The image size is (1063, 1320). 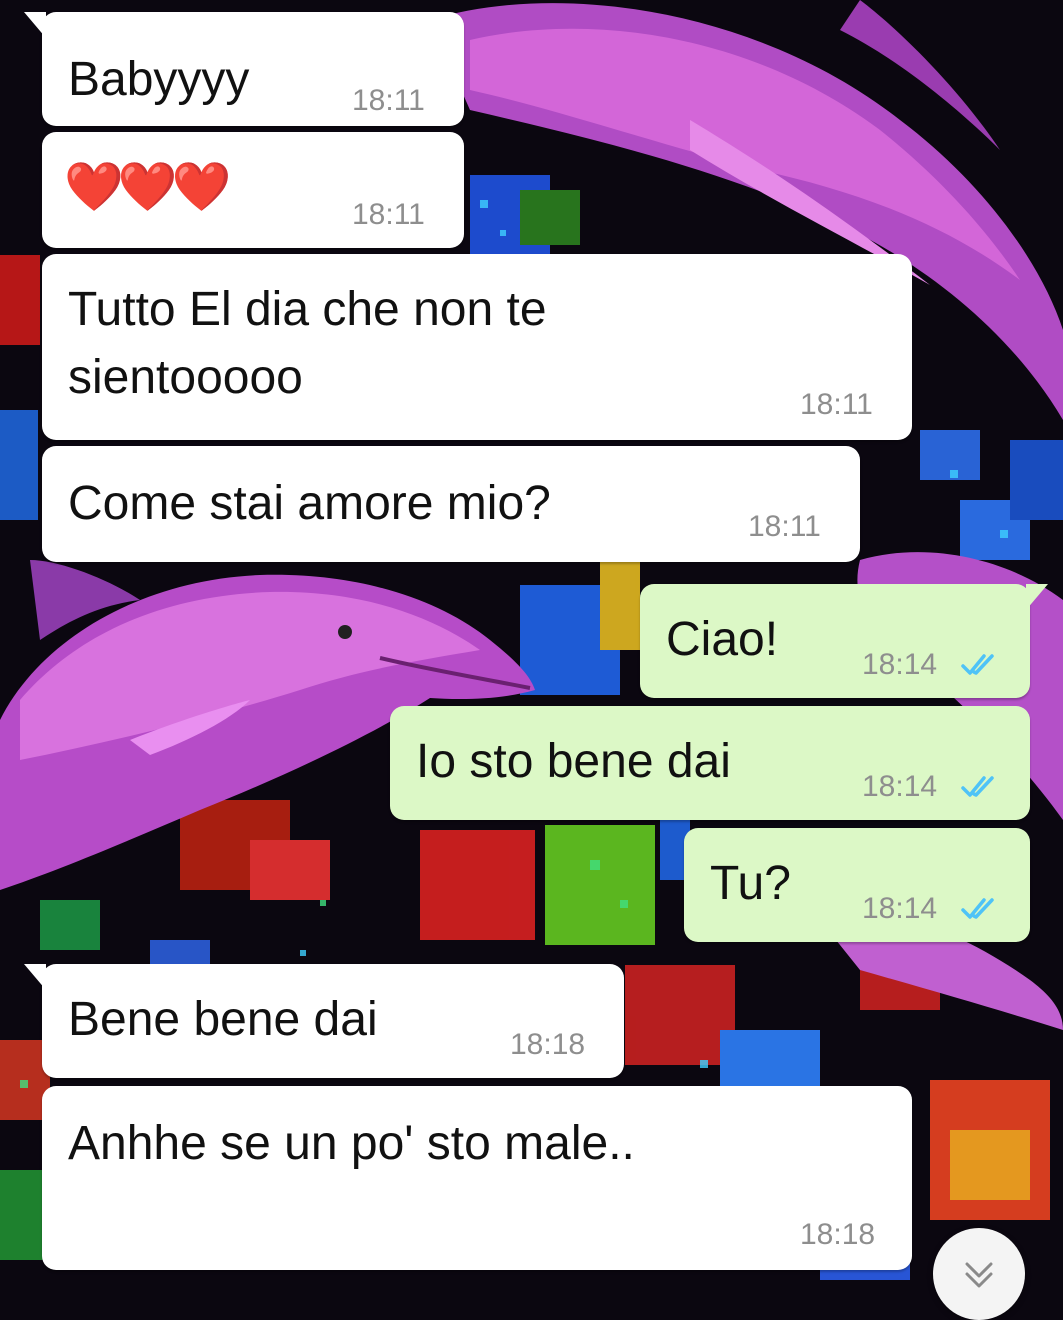 I want to click on message-text: Tutto El dia che non te sientooooo, so click(x=307, y=343).